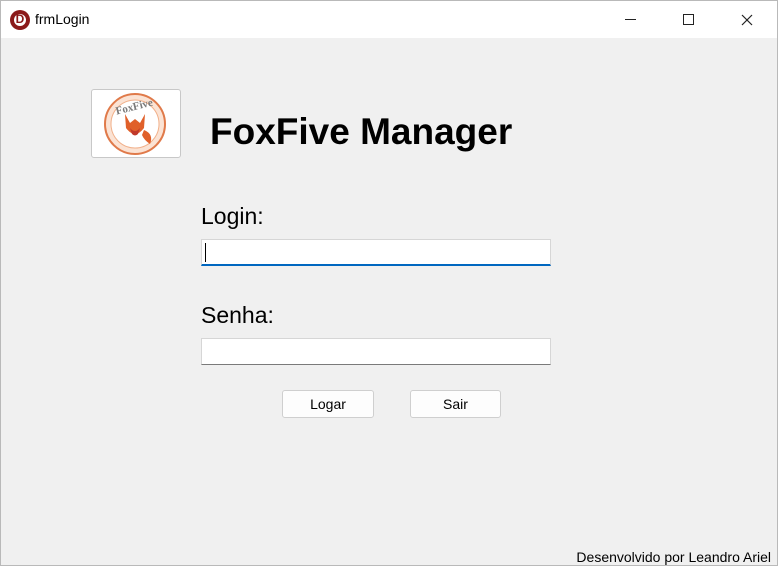  I want to click on foxfive-logo-icon: FoxFive, so click(135, 124).